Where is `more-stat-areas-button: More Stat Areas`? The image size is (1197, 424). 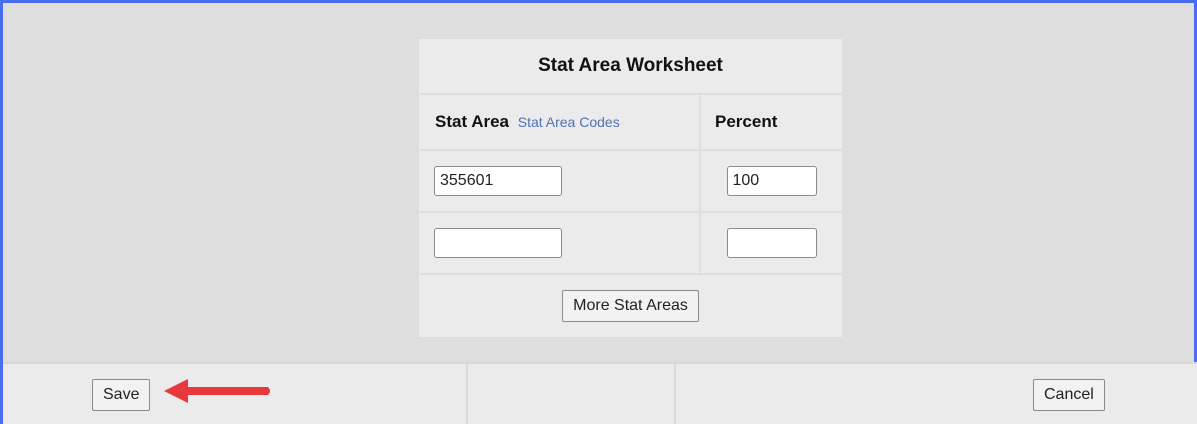 more-stat-areas-button: More Stat Areas is located at coordinates (630, 306).